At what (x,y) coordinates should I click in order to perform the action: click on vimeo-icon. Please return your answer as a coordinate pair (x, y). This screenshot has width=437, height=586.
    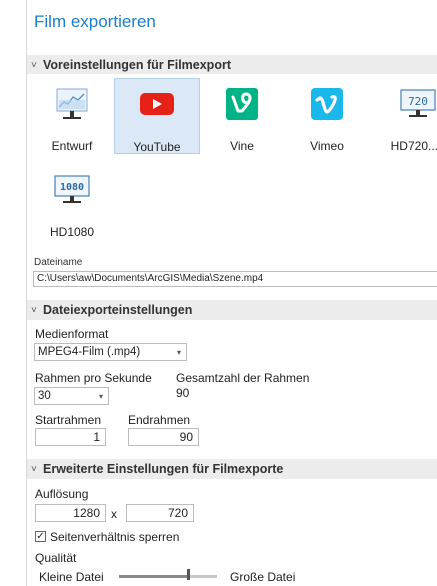
    Looking at the image, I should click on (327, 105).